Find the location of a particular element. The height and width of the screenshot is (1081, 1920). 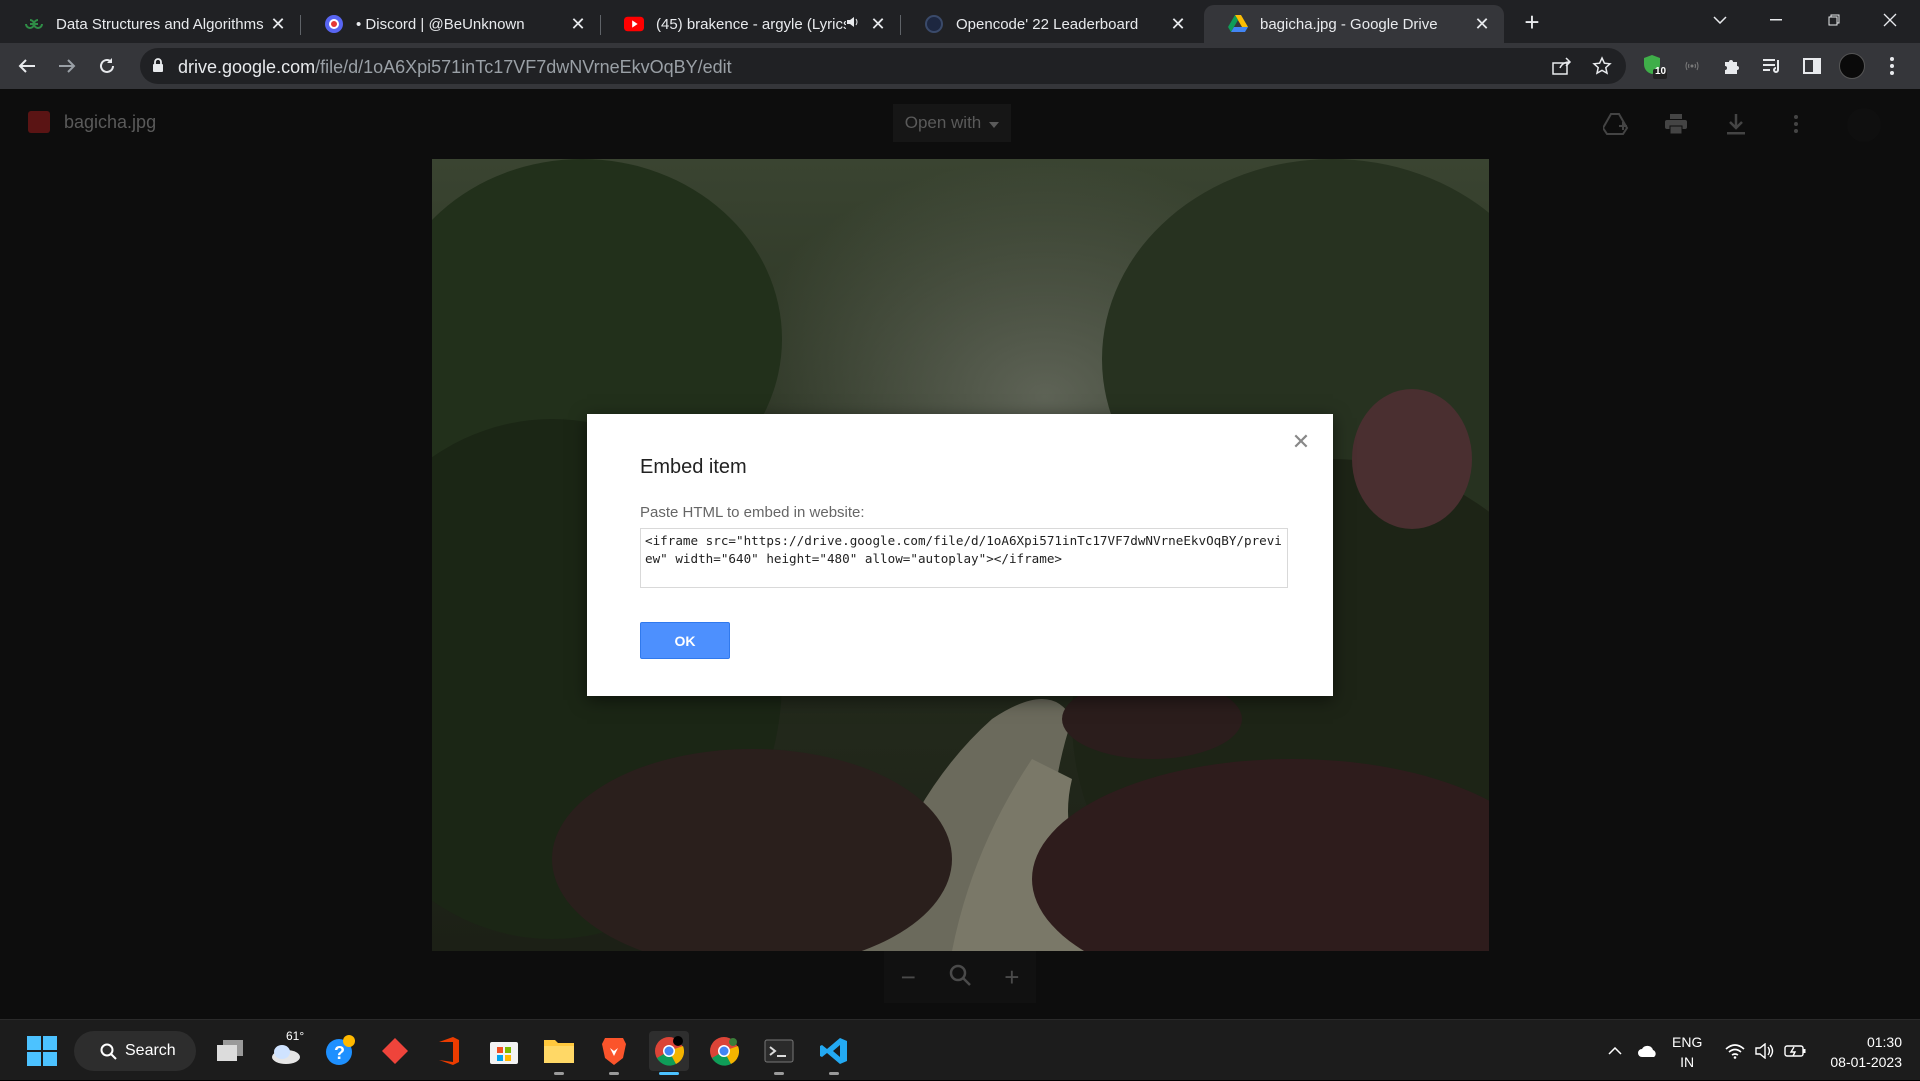

print-icon is located at coordinates (1676, 124).